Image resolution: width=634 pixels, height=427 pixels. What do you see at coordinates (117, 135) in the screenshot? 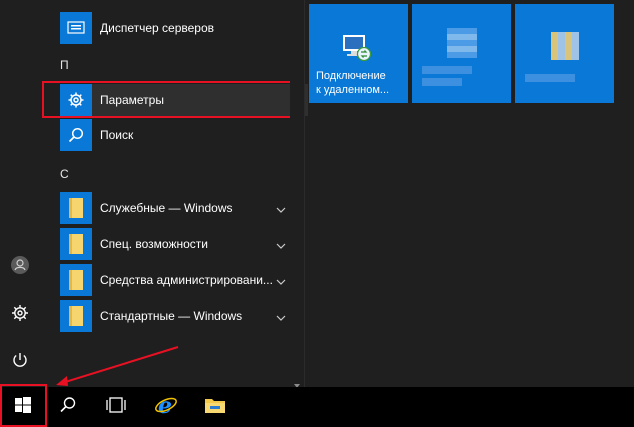
I see `app-label: Поиск` at bounding box center [117, 135].